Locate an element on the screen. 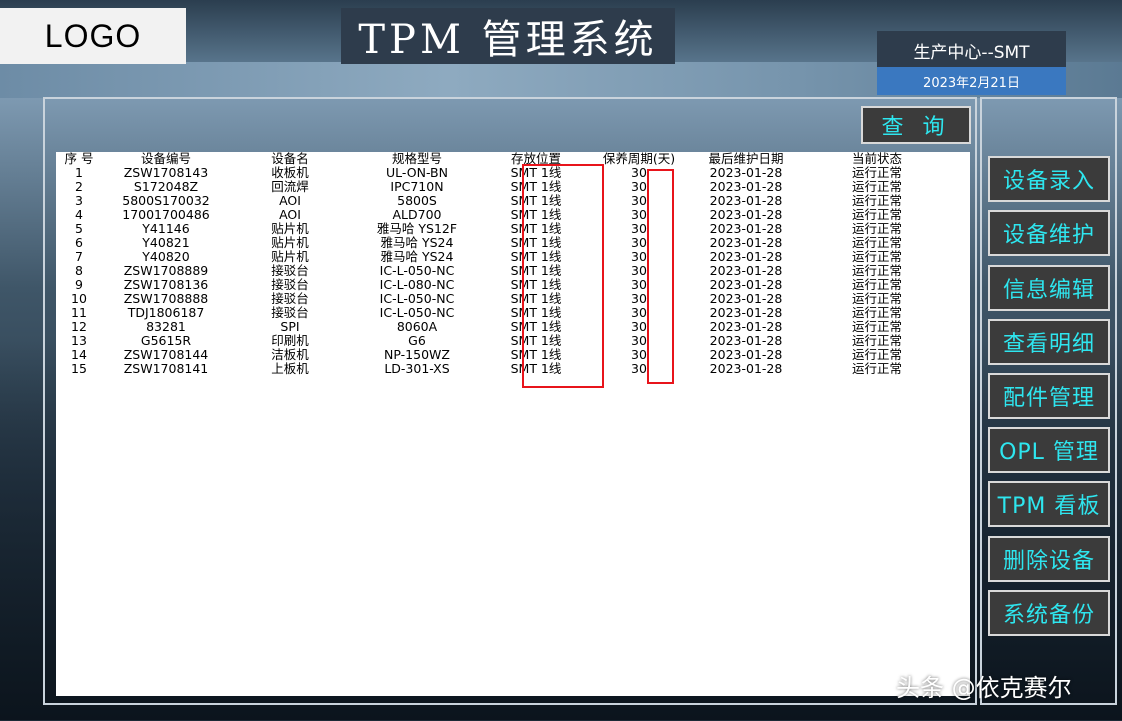 The height and width of the screenshot is (721, 1122). cell-model: 雅马哈 YS24 is located at coordinates (417, 242).